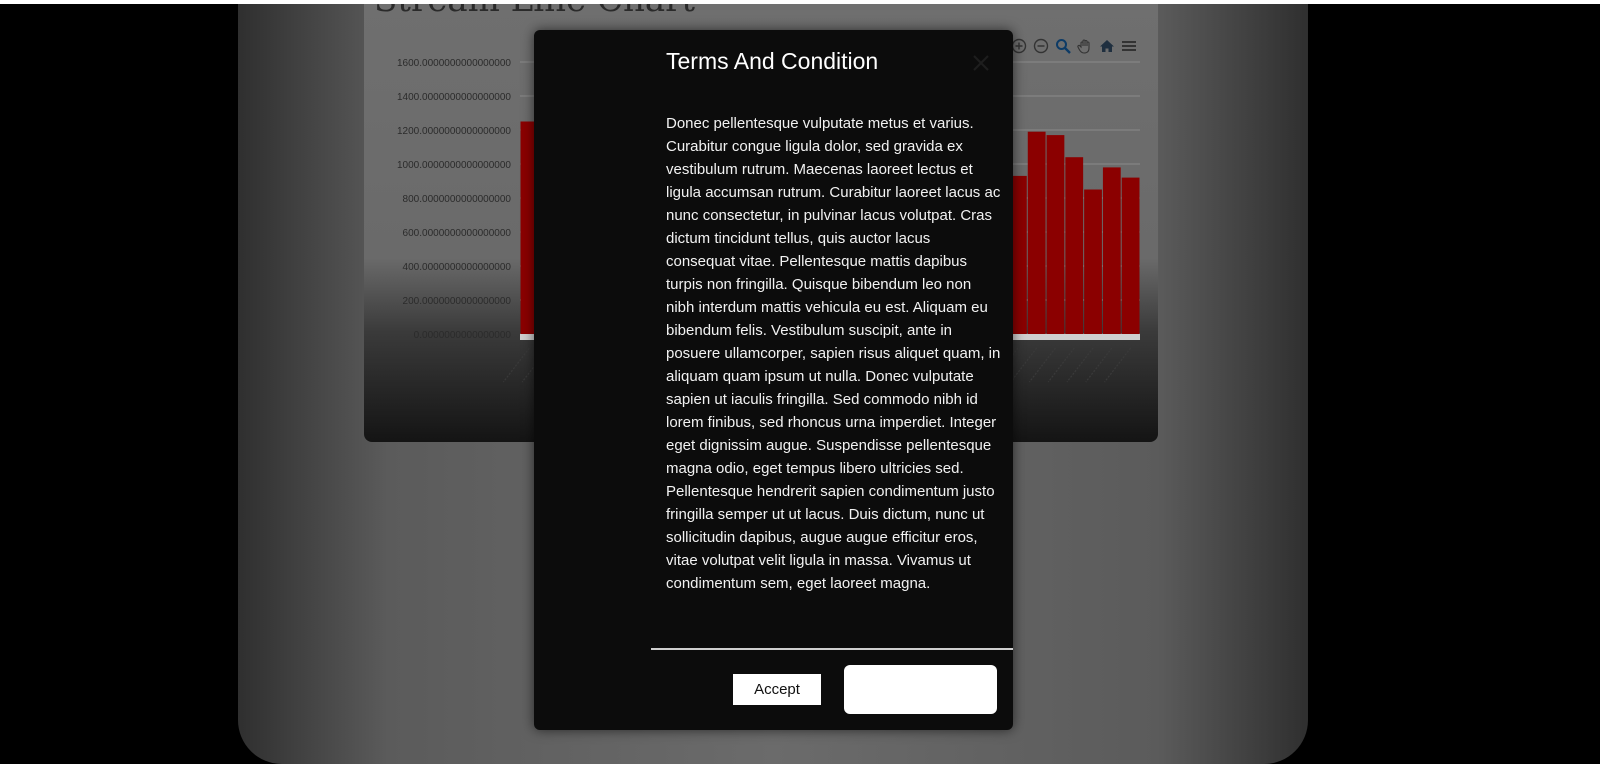 The image size is (1600, 764). Describe the element at coordinates (454, 165) in the screenshot. I see `y-tick-label: 1000.0000000000000000` at that location.